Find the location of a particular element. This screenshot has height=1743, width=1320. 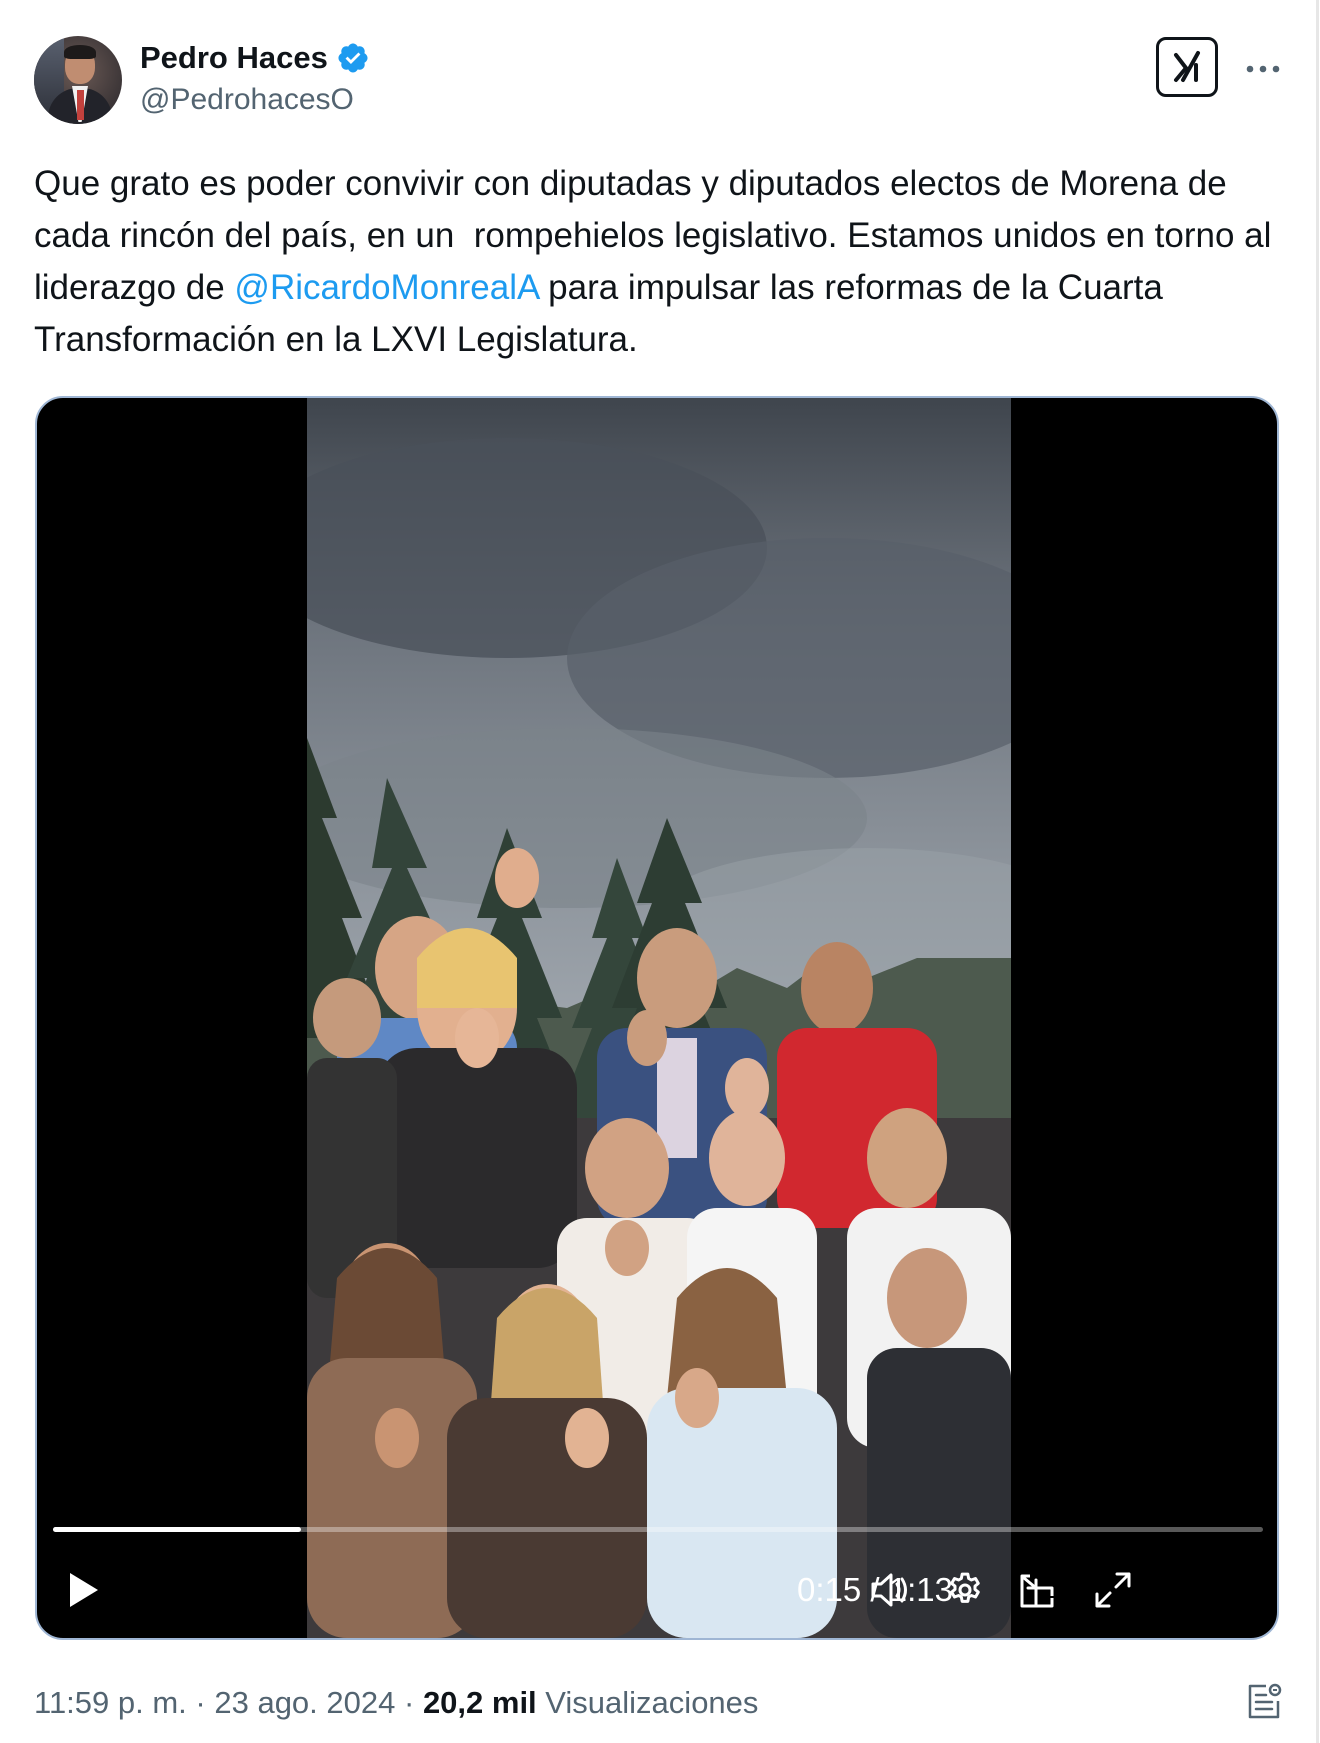

views-count: 20,2 mil is located at coordinates (479, 1702).